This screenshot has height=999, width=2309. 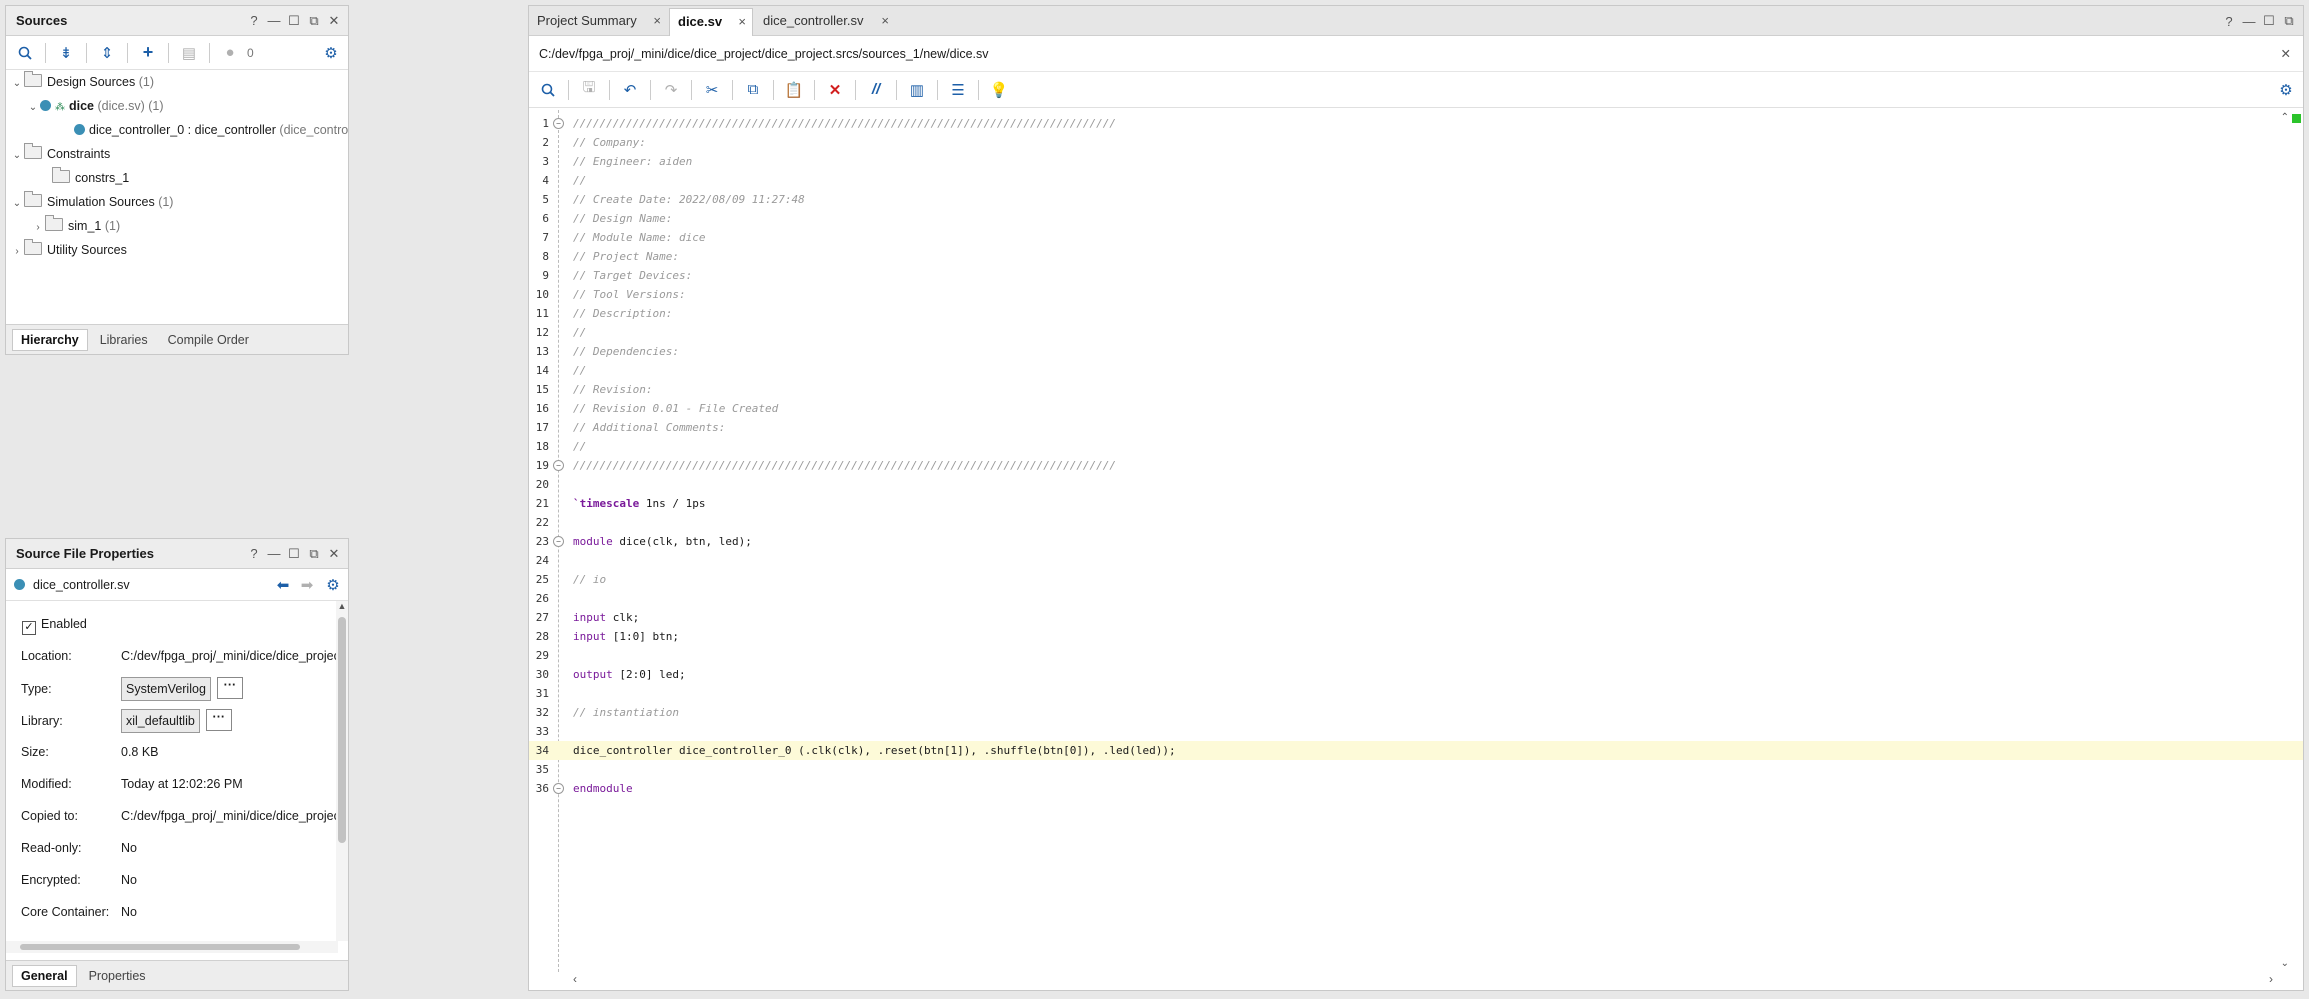 I want to click on code-line: 36− endmodule, so click(x=1416, y=788).